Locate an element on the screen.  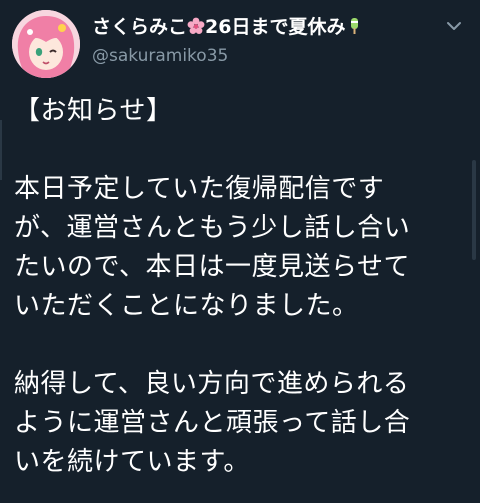
tweet-text-line: 納得して、良い方向で進められる is located at coordinates (212, 384).